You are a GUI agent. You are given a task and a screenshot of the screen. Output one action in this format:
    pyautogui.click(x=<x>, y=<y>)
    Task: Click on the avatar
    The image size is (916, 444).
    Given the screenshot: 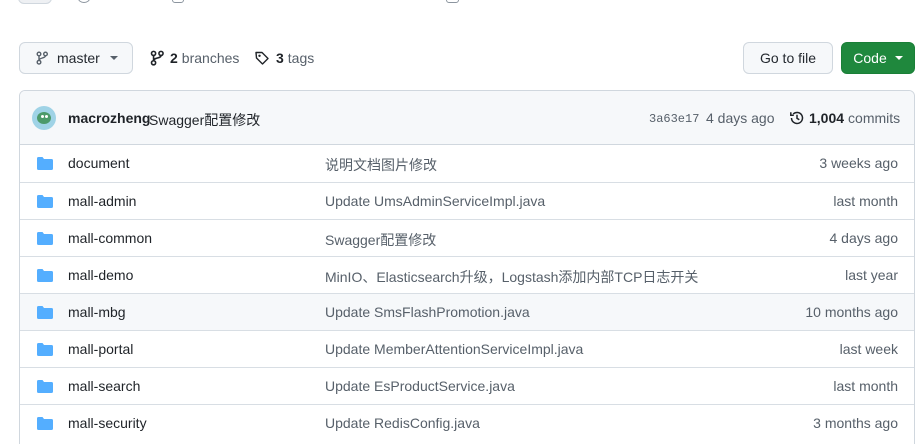 What is the action you would take?
    pyautogui.click(x=44, y=118)
    